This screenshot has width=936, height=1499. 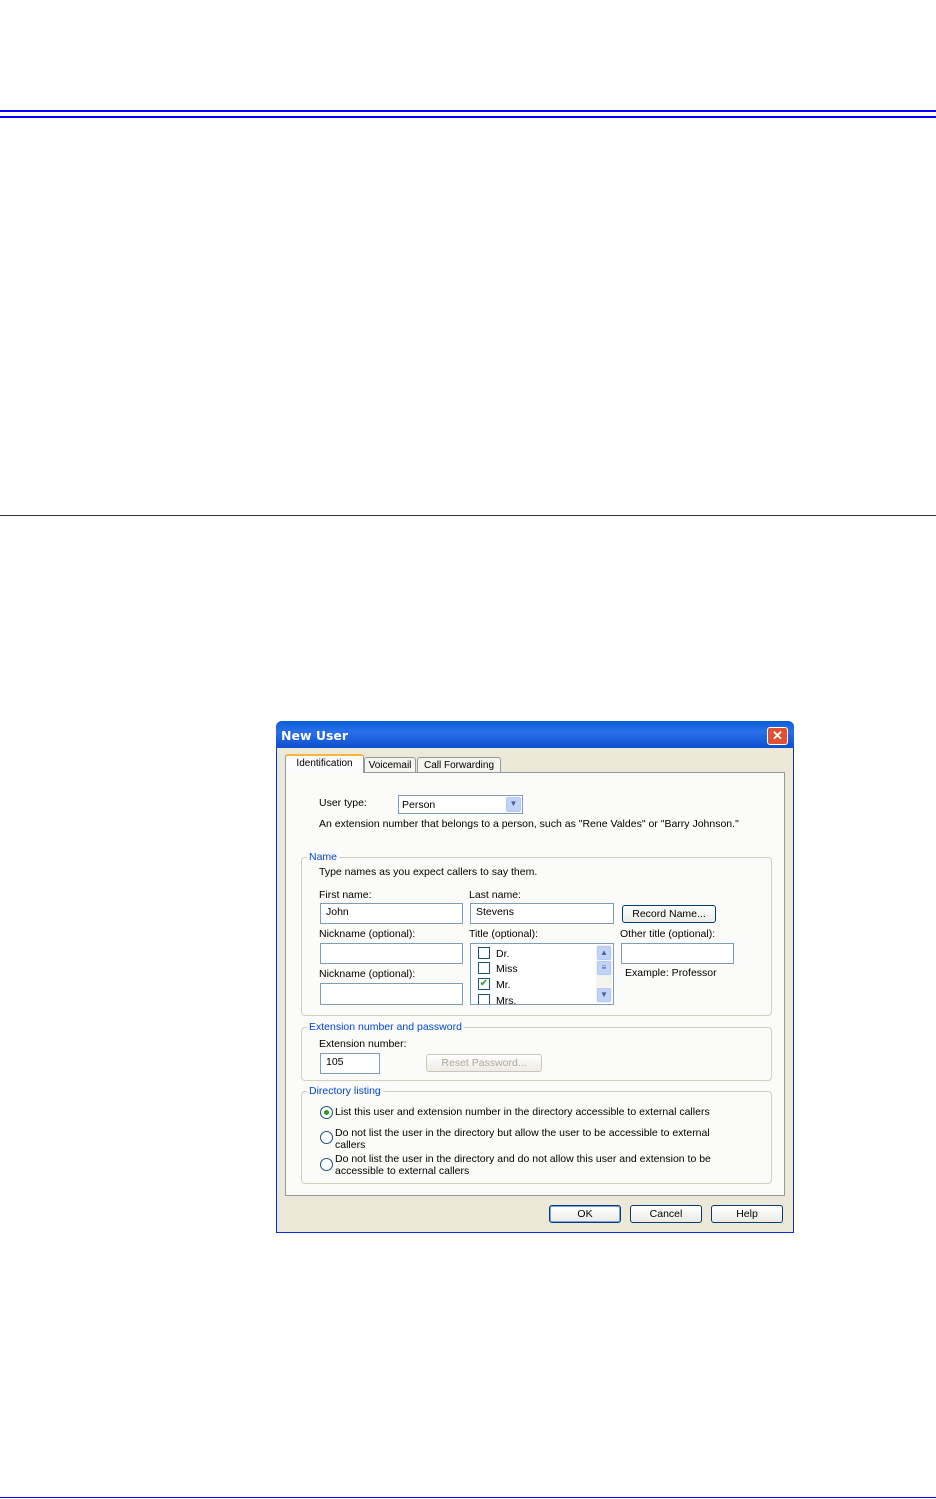 I want to click on extension-group-legend: Extension number and password, so click(x=385, y=1027).